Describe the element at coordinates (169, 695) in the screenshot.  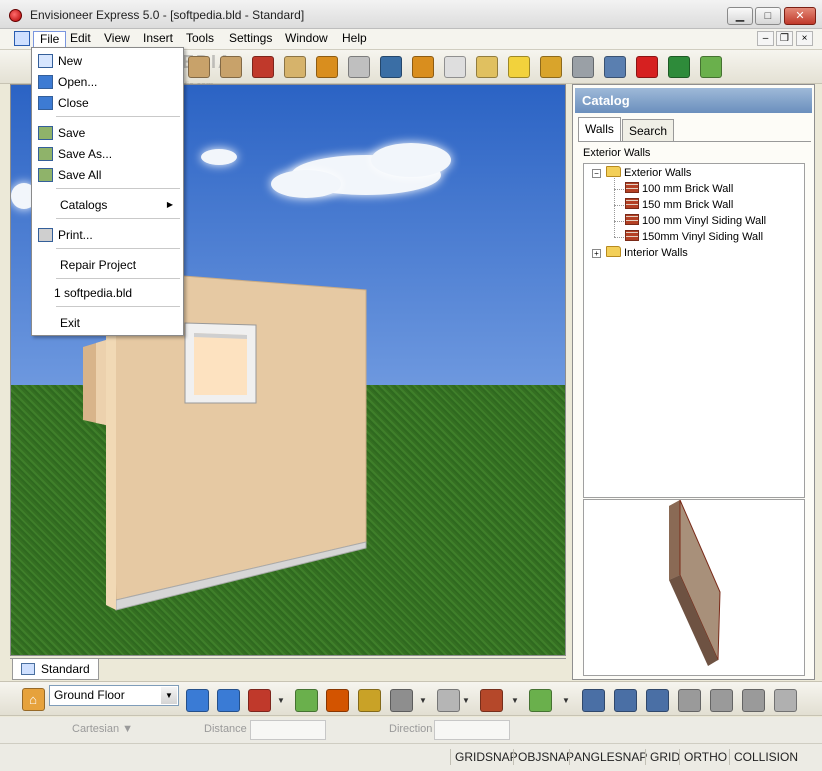
I see `chevron-down-icon: ▼` at that location.